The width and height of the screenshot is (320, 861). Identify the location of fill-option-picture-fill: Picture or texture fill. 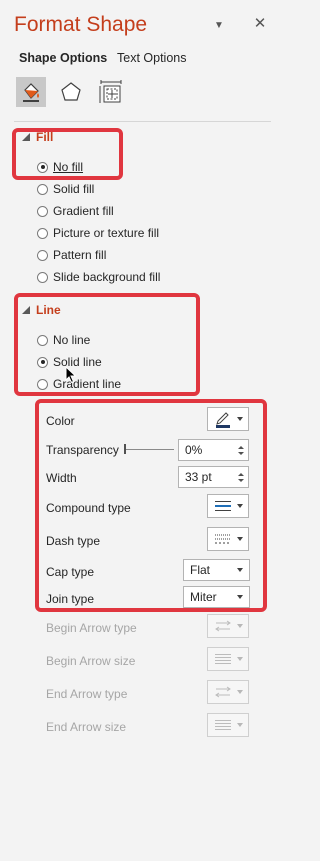
(98, 233).